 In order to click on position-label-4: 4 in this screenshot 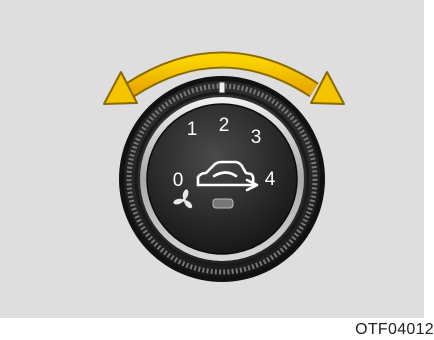, I will do `click(270, 179)`.